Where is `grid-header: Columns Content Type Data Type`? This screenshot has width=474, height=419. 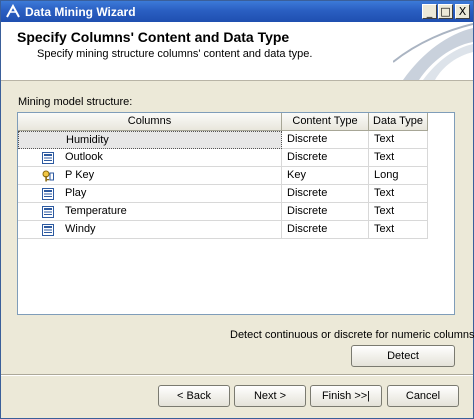
grid-header: Columns Content Type Data Type is located at coordinates (236, 122).